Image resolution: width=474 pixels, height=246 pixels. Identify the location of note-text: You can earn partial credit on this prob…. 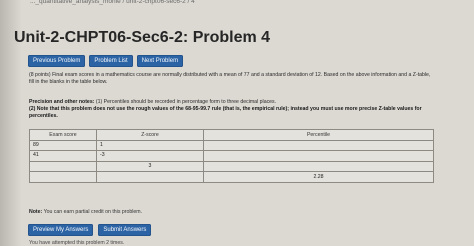
(92, 212).